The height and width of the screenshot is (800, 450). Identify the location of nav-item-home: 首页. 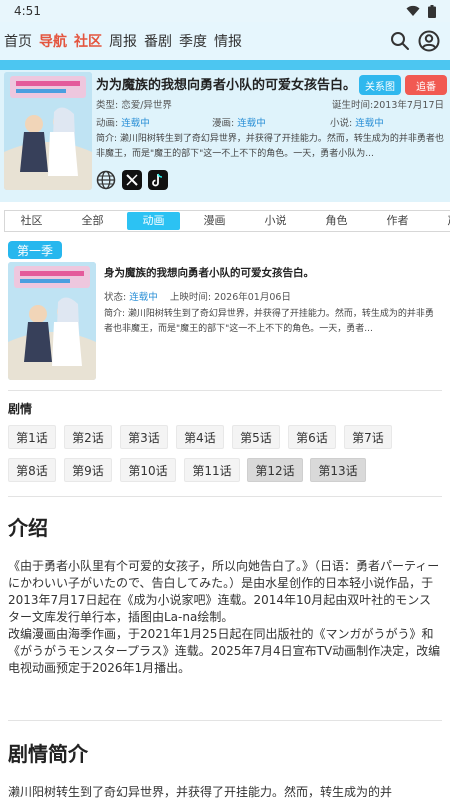
(18, 41).